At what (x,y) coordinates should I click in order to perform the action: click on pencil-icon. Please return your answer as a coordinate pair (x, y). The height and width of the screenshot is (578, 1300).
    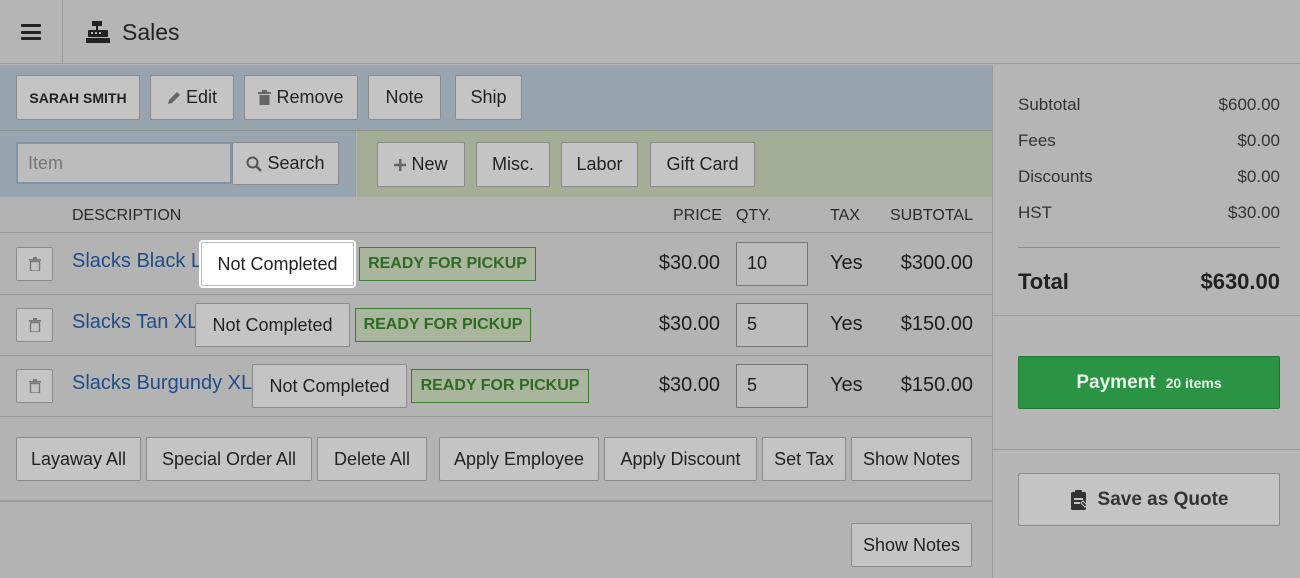
    Looking at the image, I should click on (173, 97).